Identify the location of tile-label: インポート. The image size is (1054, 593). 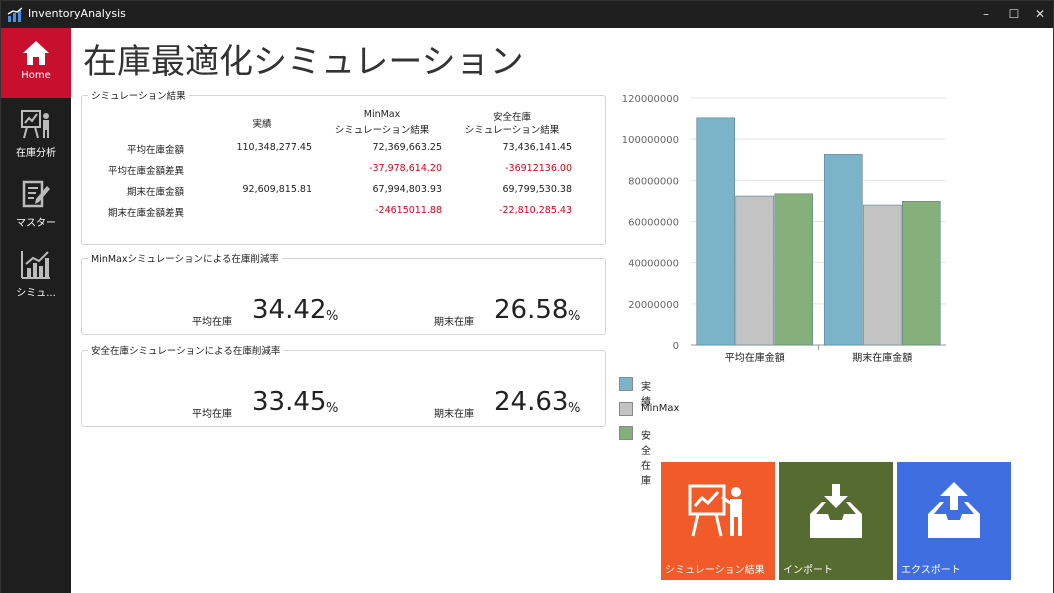
(808, 570).